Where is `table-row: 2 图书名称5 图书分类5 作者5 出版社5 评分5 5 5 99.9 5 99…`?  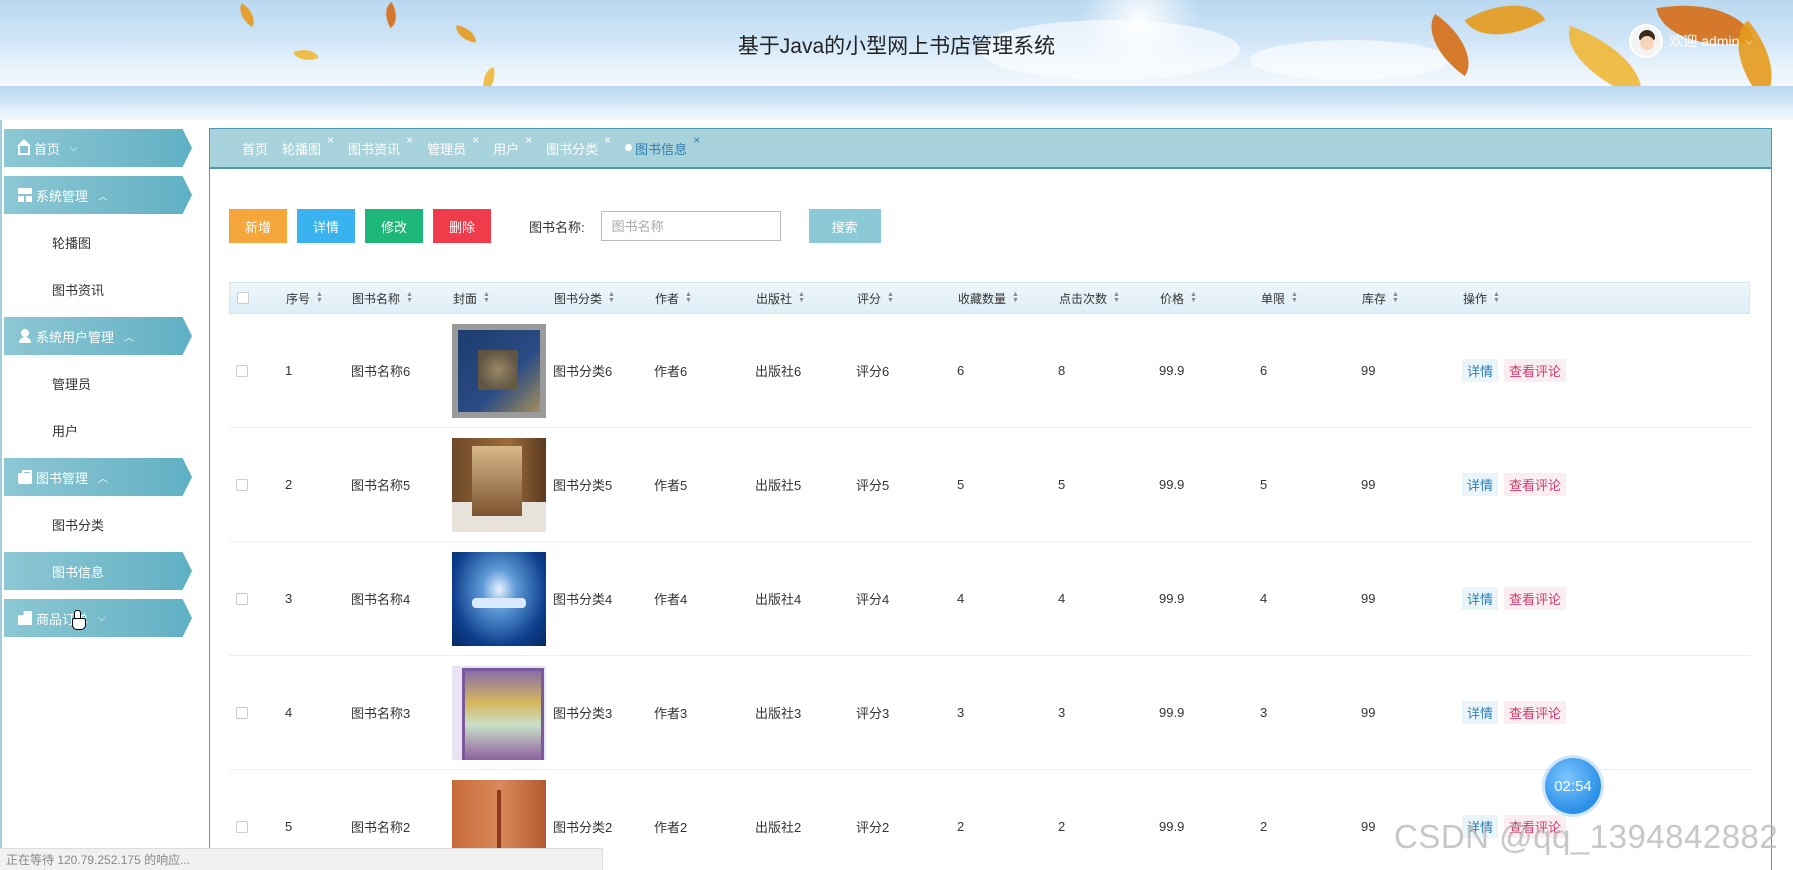
table-row: 2 图书名称5 图书分类5 作者5 出版社5 评分5 5 5 99.9 5 99… is located at coordinates (989, 485).